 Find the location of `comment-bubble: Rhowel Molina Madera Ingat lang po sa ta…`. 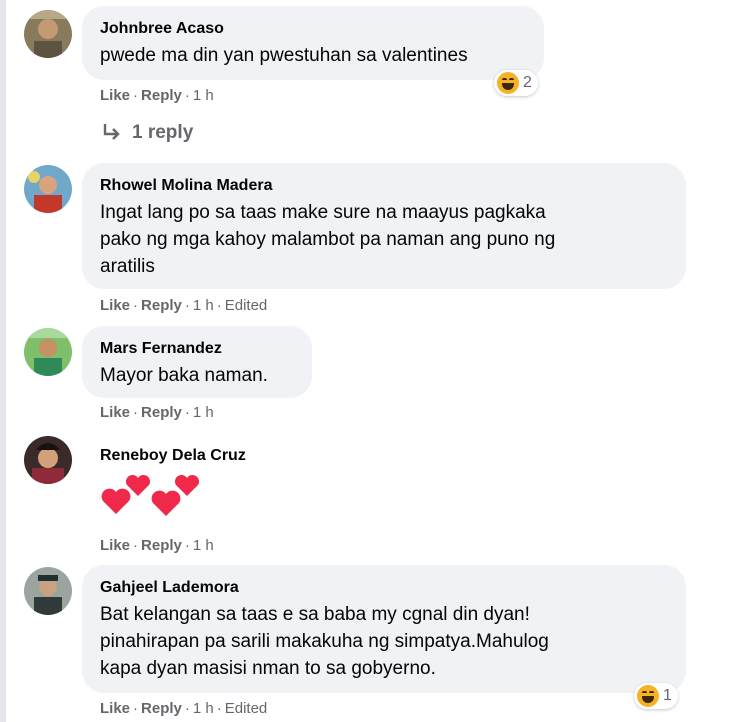

comment-bubble: Rhowel Molina Madera Ingat lang po sa ta… is located at coordinates (384, 226).